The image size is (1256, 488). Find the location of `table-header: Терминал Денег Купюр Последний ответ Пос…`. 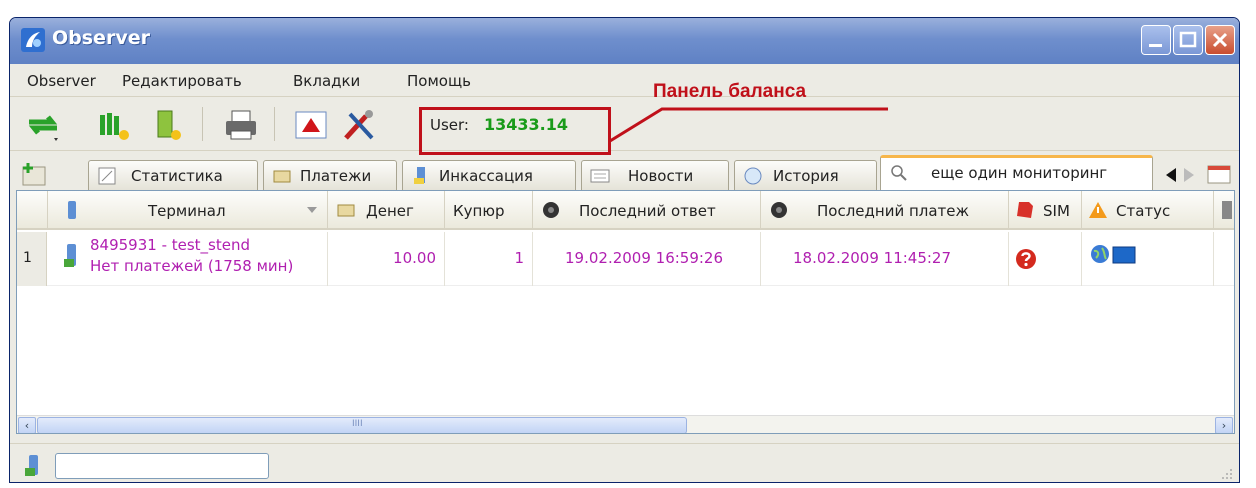

table-header: Терминал Денег Купюр Последний ответ Пос… is located at coordinates (625, 210).